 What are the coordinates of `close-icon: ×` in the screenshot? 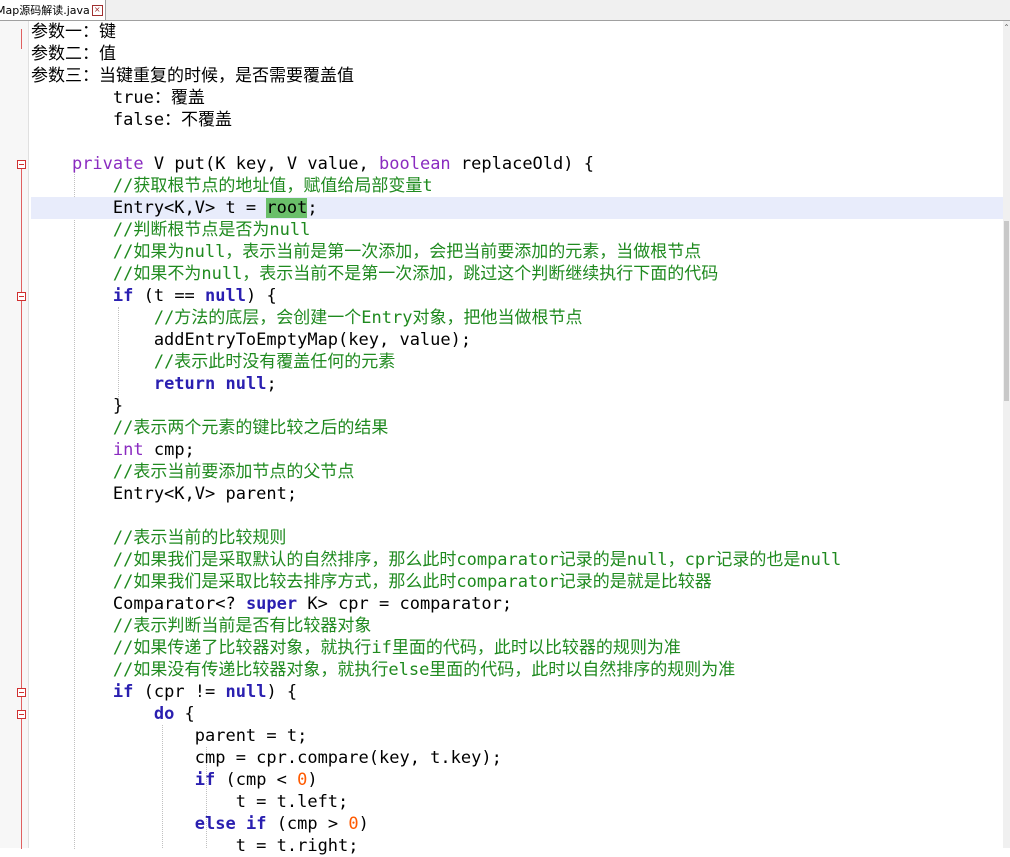 It's located at (97, 10).